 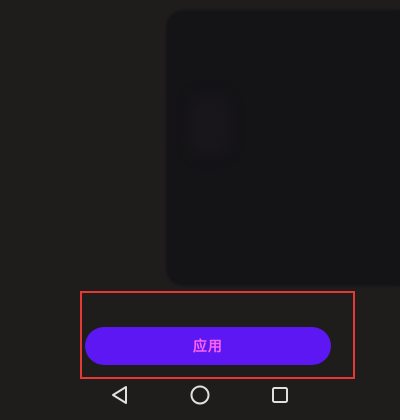 I want to click on apply-button: 应用, so click(x=208, y=346).